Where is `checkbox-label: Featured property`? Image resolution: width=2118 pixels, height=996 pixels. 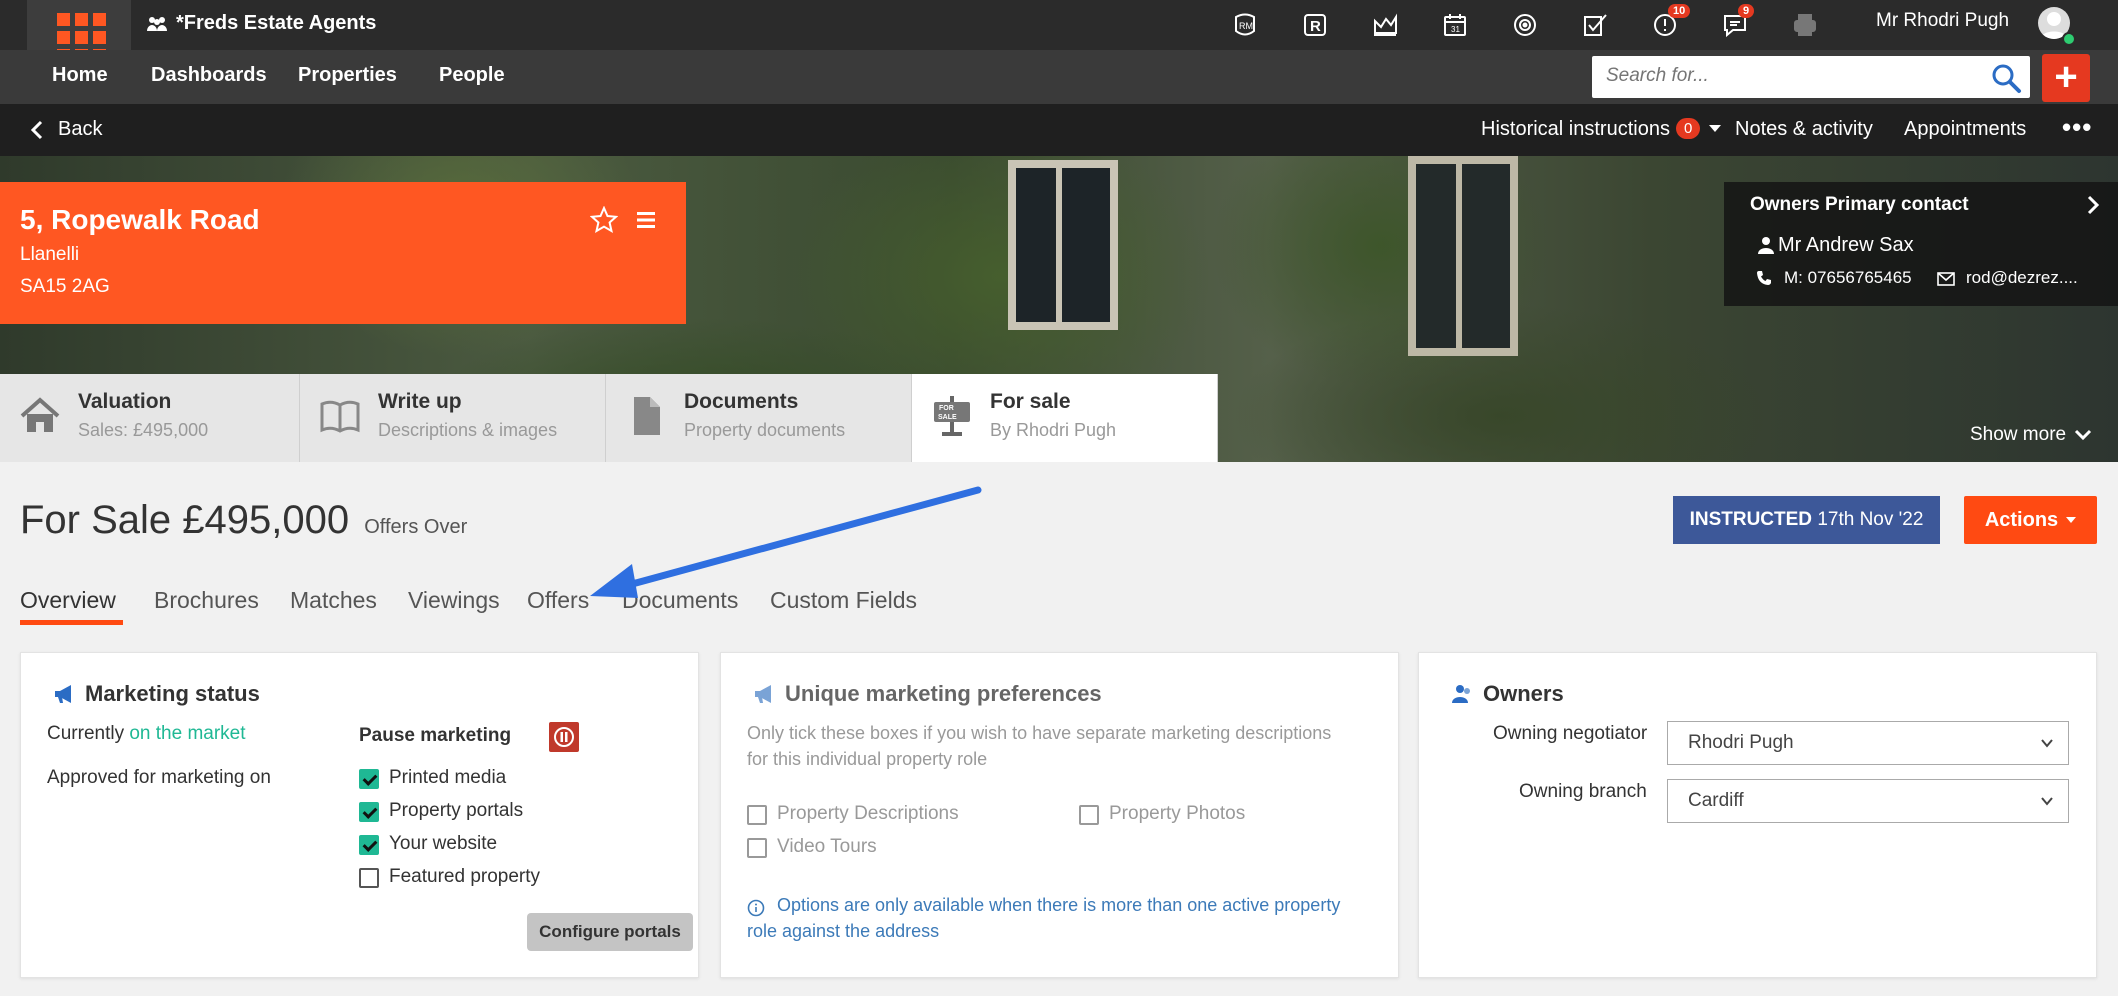
checkbox-label: Featured property is located at coordinates (465, 876).